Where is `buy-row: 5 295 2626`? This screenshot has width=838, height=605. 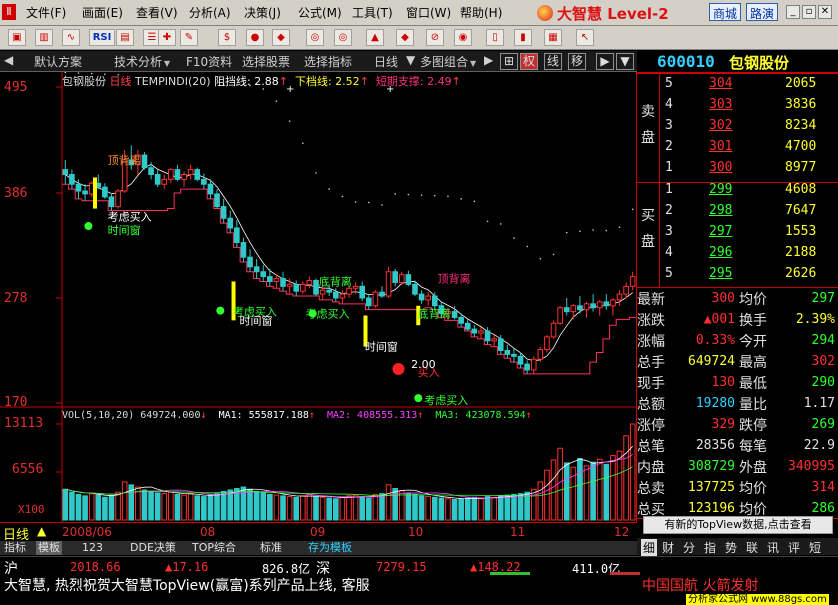
buy-row: 5 295 2626 is located at coordinates (737, 276).